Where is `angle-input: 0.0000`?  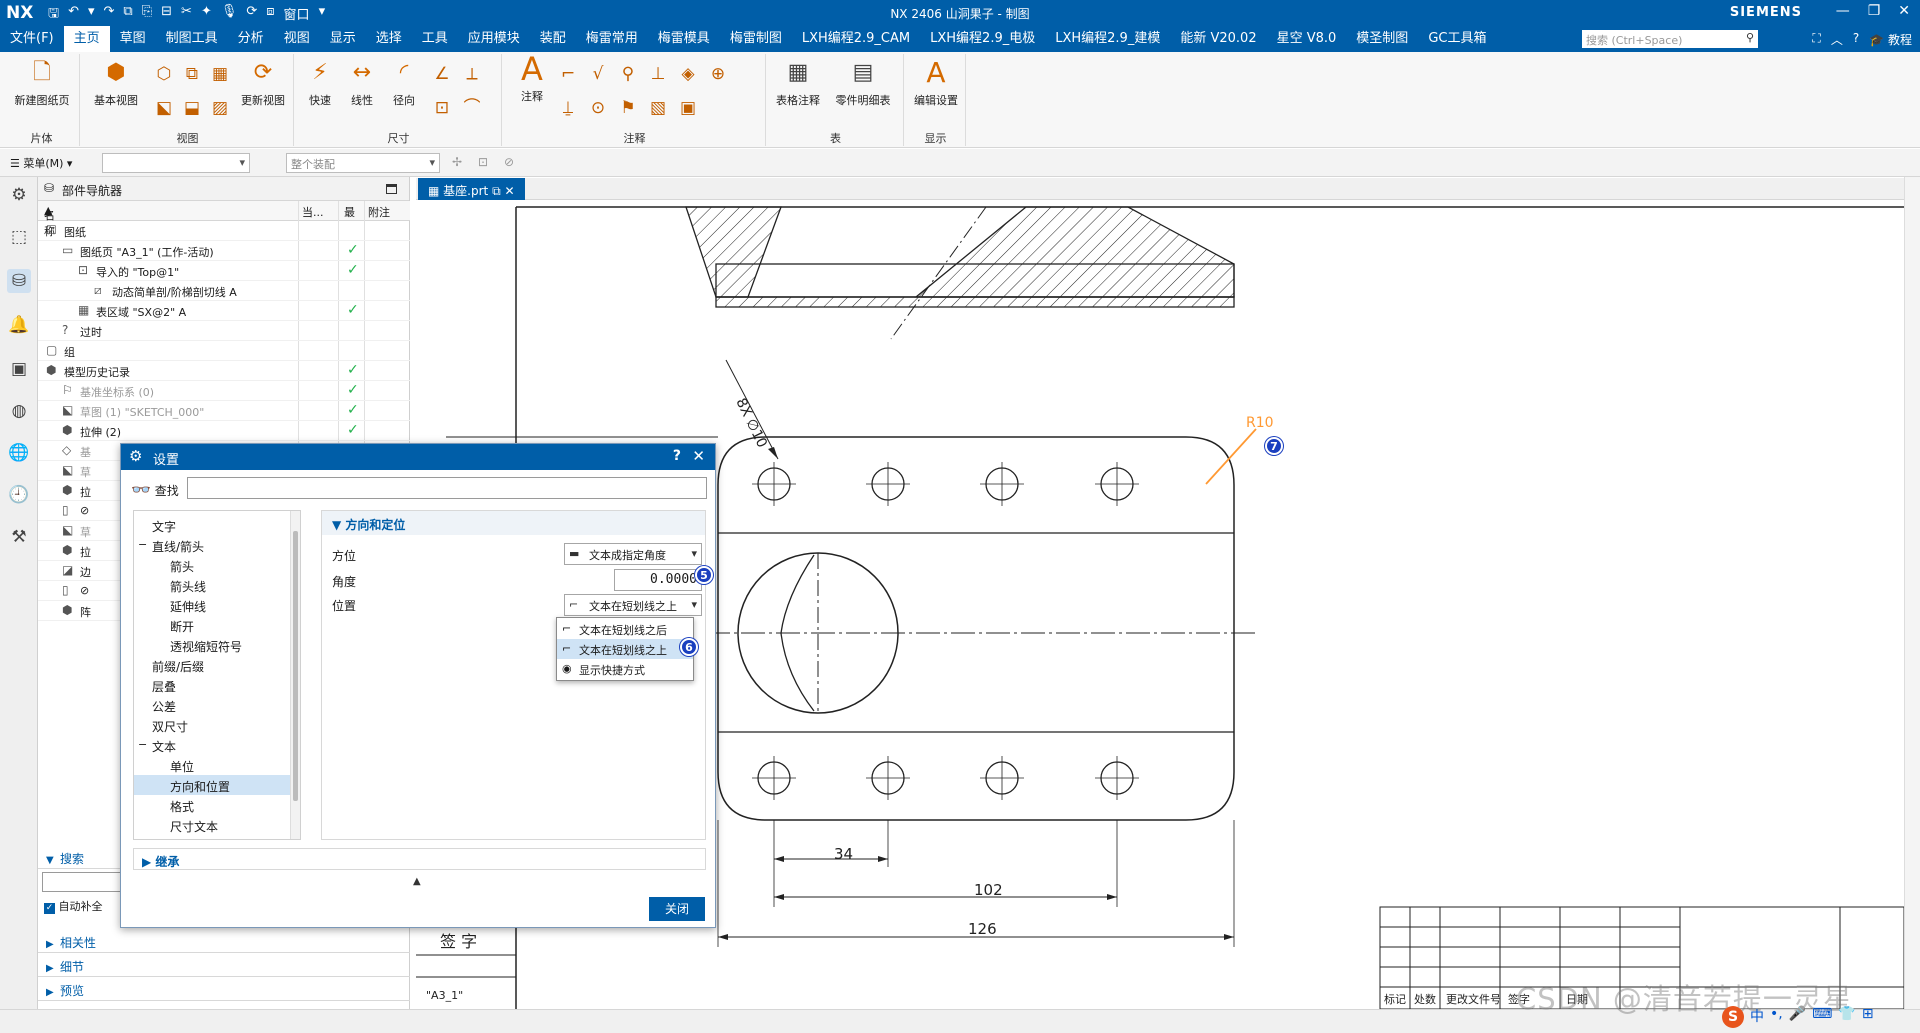 angle-input: 0.0000 is located at coordinates (658, 580).